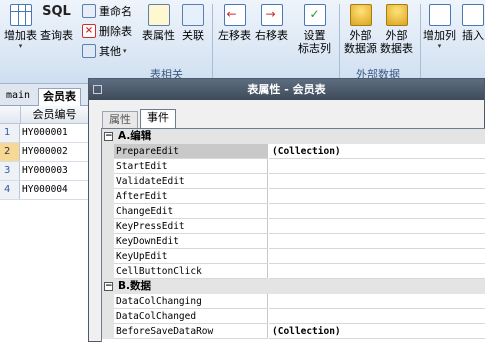 The height and width of the screenshot is (342, 485). What do you see at coordinates (360, 29) in the screenshot?
I see `external-datasource-button: 外部 数据源` at bounding box center [360, 29].